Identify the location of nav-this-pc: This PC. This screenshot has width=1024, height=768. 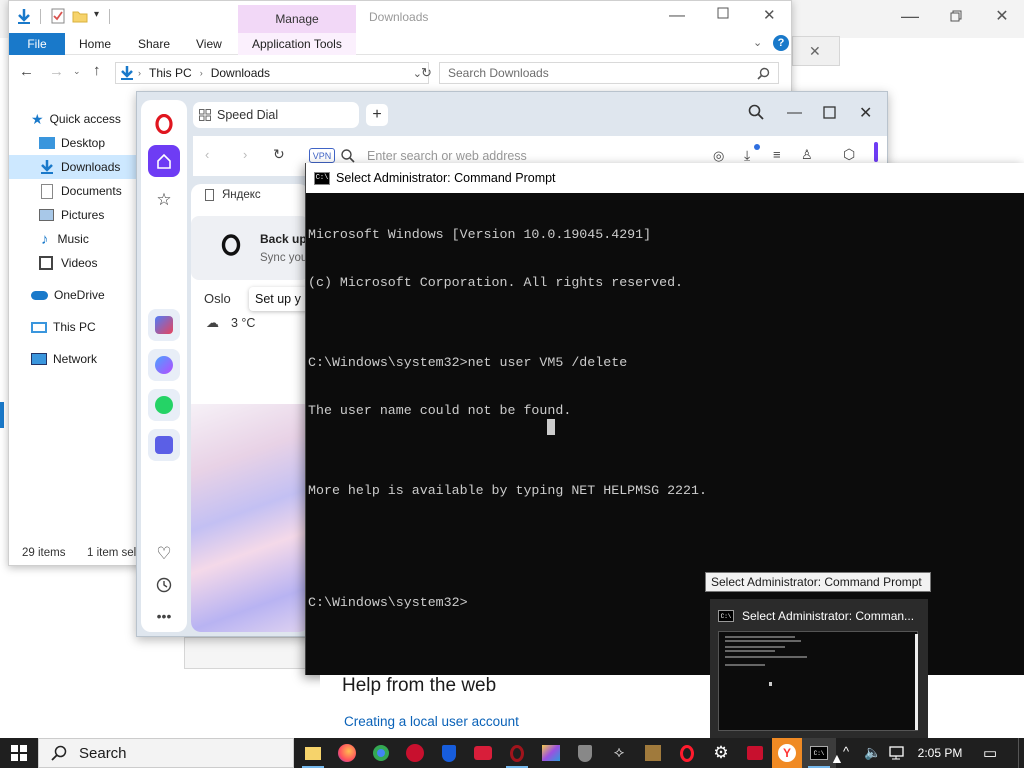
(73, 327).